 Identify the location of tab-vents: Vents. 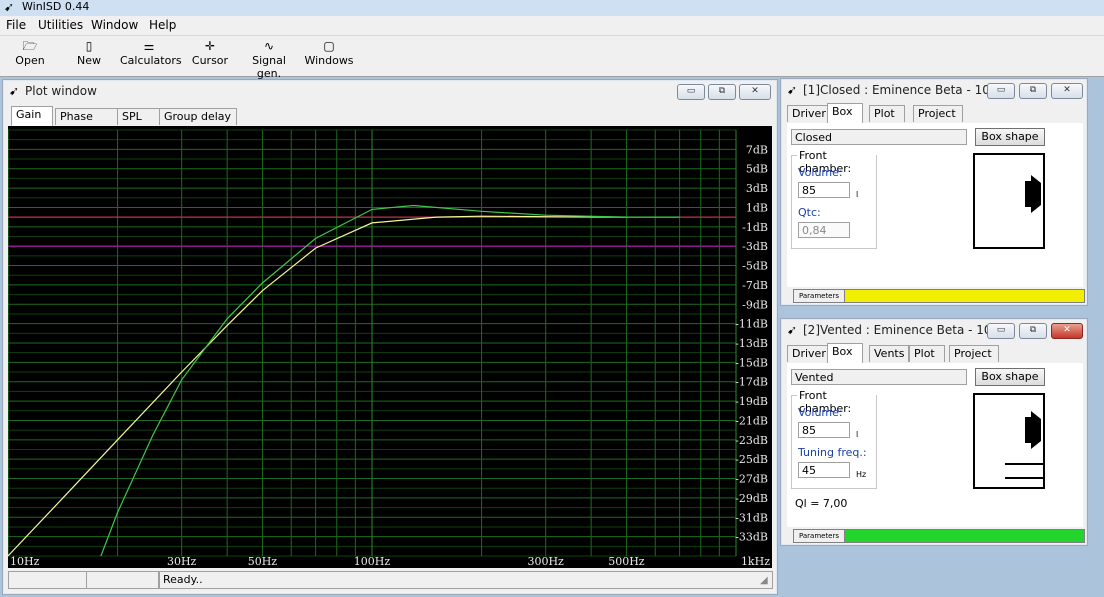
(889, 353).